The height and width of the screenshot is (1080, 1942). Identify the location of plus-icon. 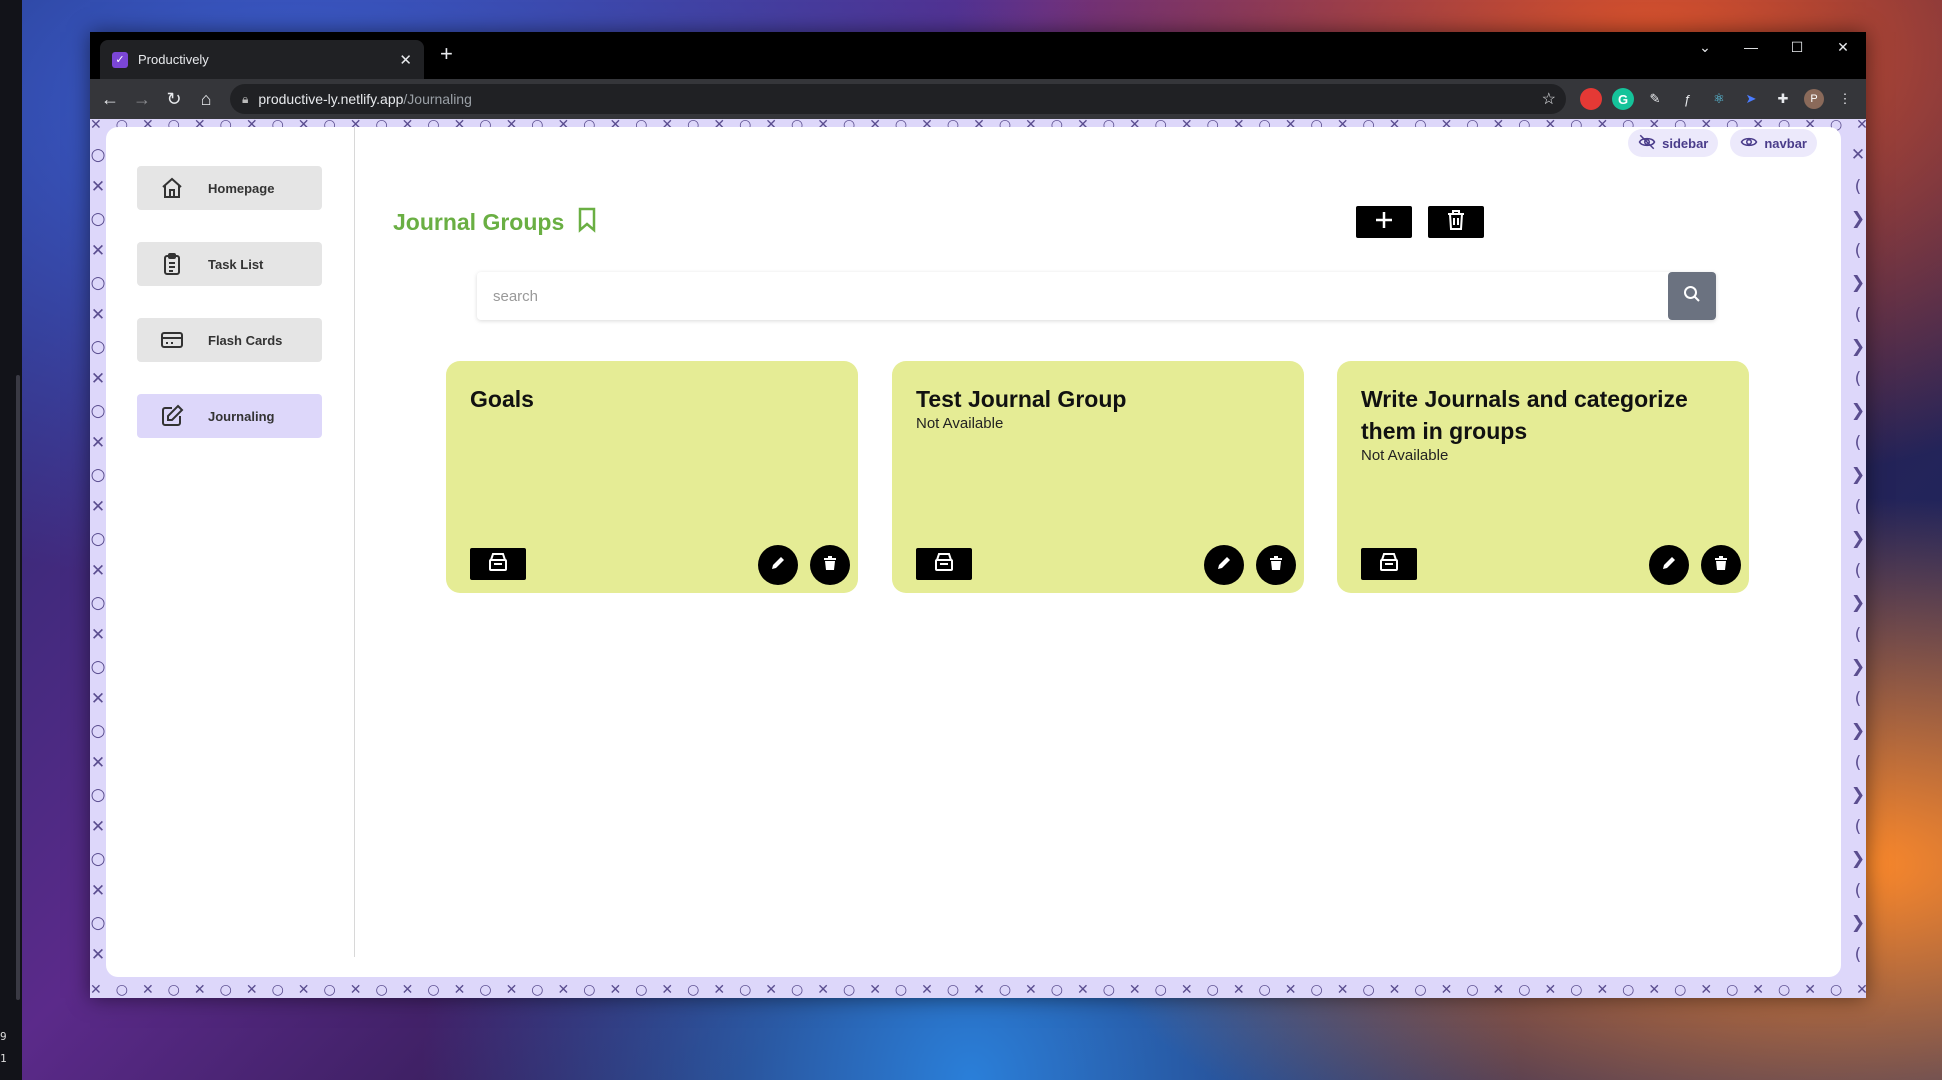
(1384, 222).